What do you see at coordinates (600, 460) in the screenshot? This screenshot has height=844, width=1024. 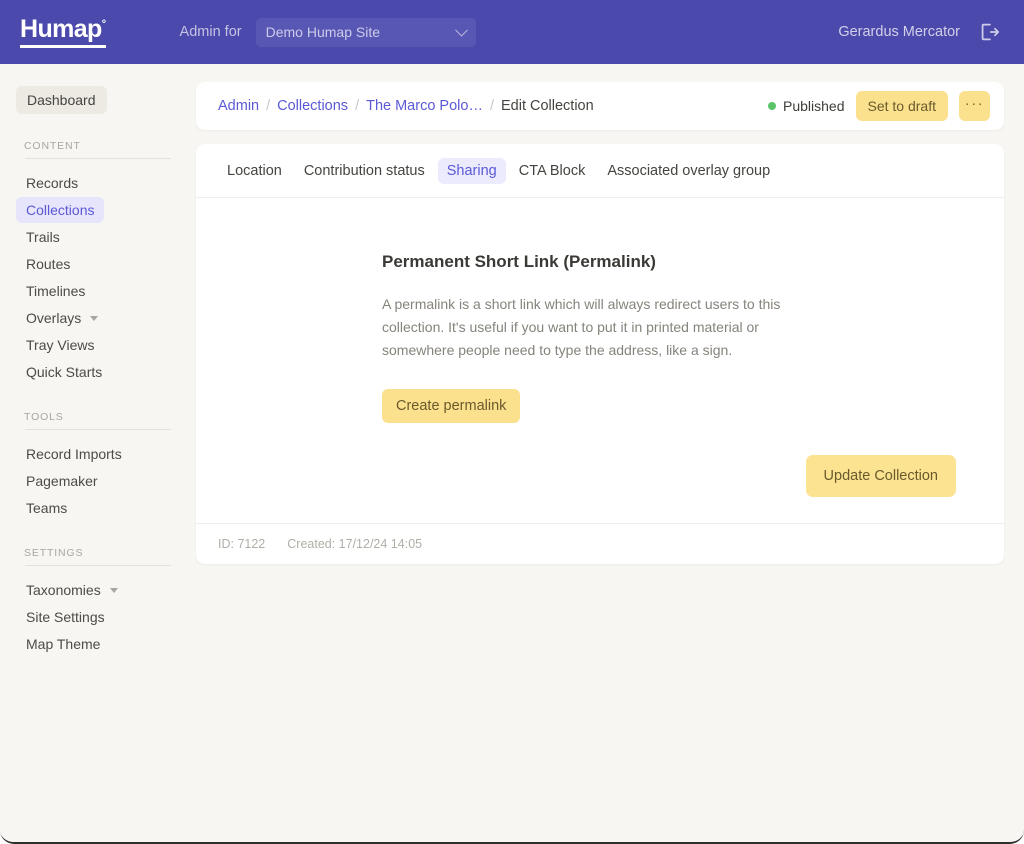 I see `panel-actions: Update Collection` at bounding box center [600, 460].